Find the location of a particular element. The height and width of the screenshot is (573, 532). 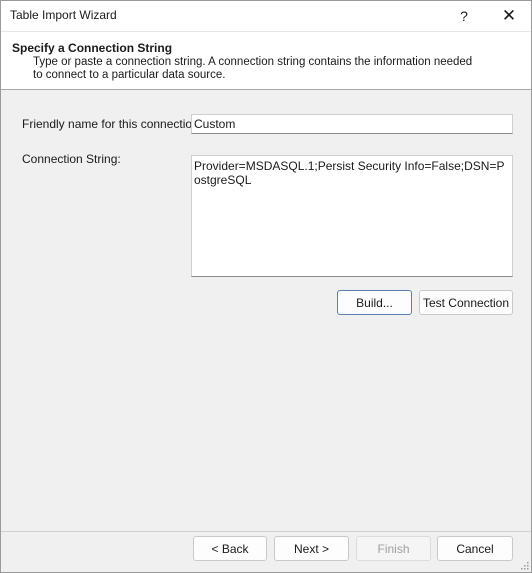

window-title: Table Import Wizard is located at coordinates (63, 15).